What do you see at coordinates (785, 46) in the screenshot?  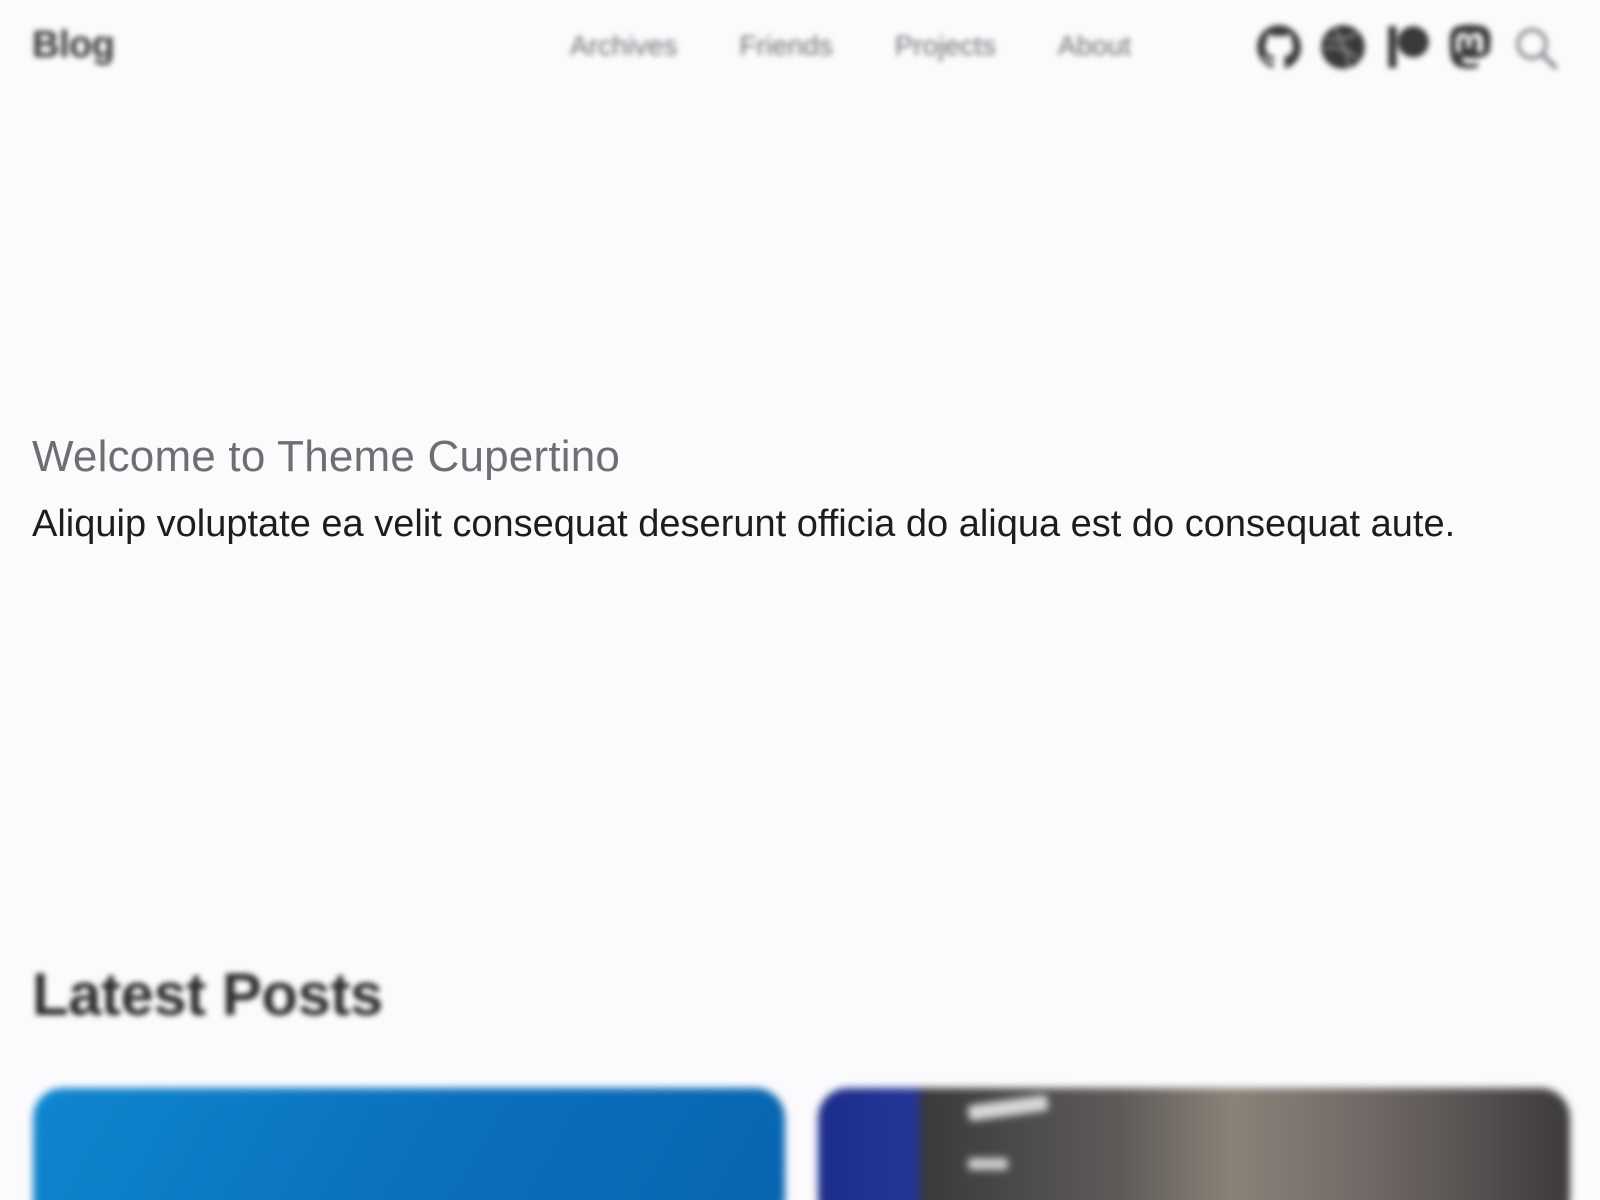 I see `nav-item-friends: Friends` at bounding box center [785, 46].